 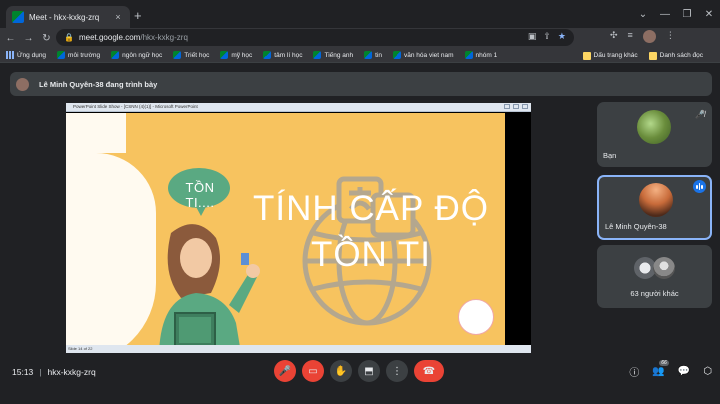 What do you see at coordinates (142, 55) in the screenshot?
I see `bookmark-label: ngôn ngữ học` at bounding box center [142, 55].